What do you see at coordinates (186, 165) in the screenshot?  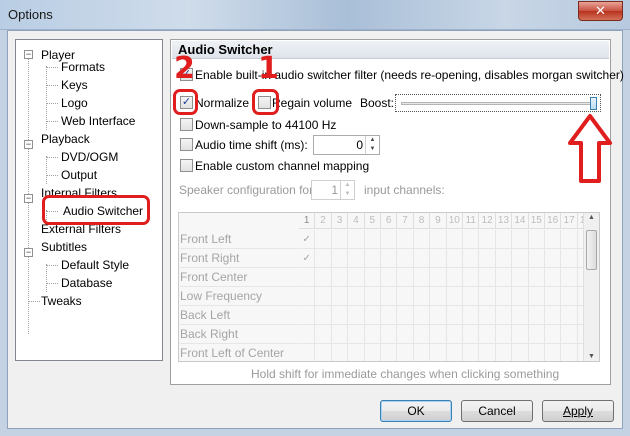 I see `custom-mapping-checkbox` at bounding box center [186, 165].